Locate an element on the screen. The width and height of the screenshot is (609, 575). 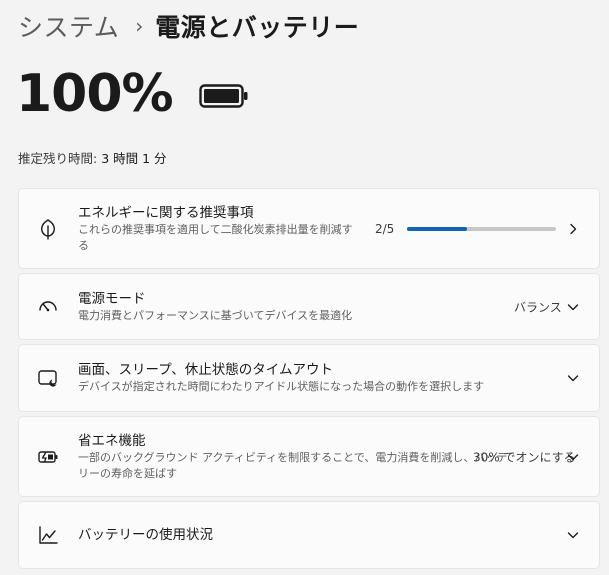
screen-sleep-title: 画面、スリープ、休止状態のタイムアウト is located at coordinates (206, 370).